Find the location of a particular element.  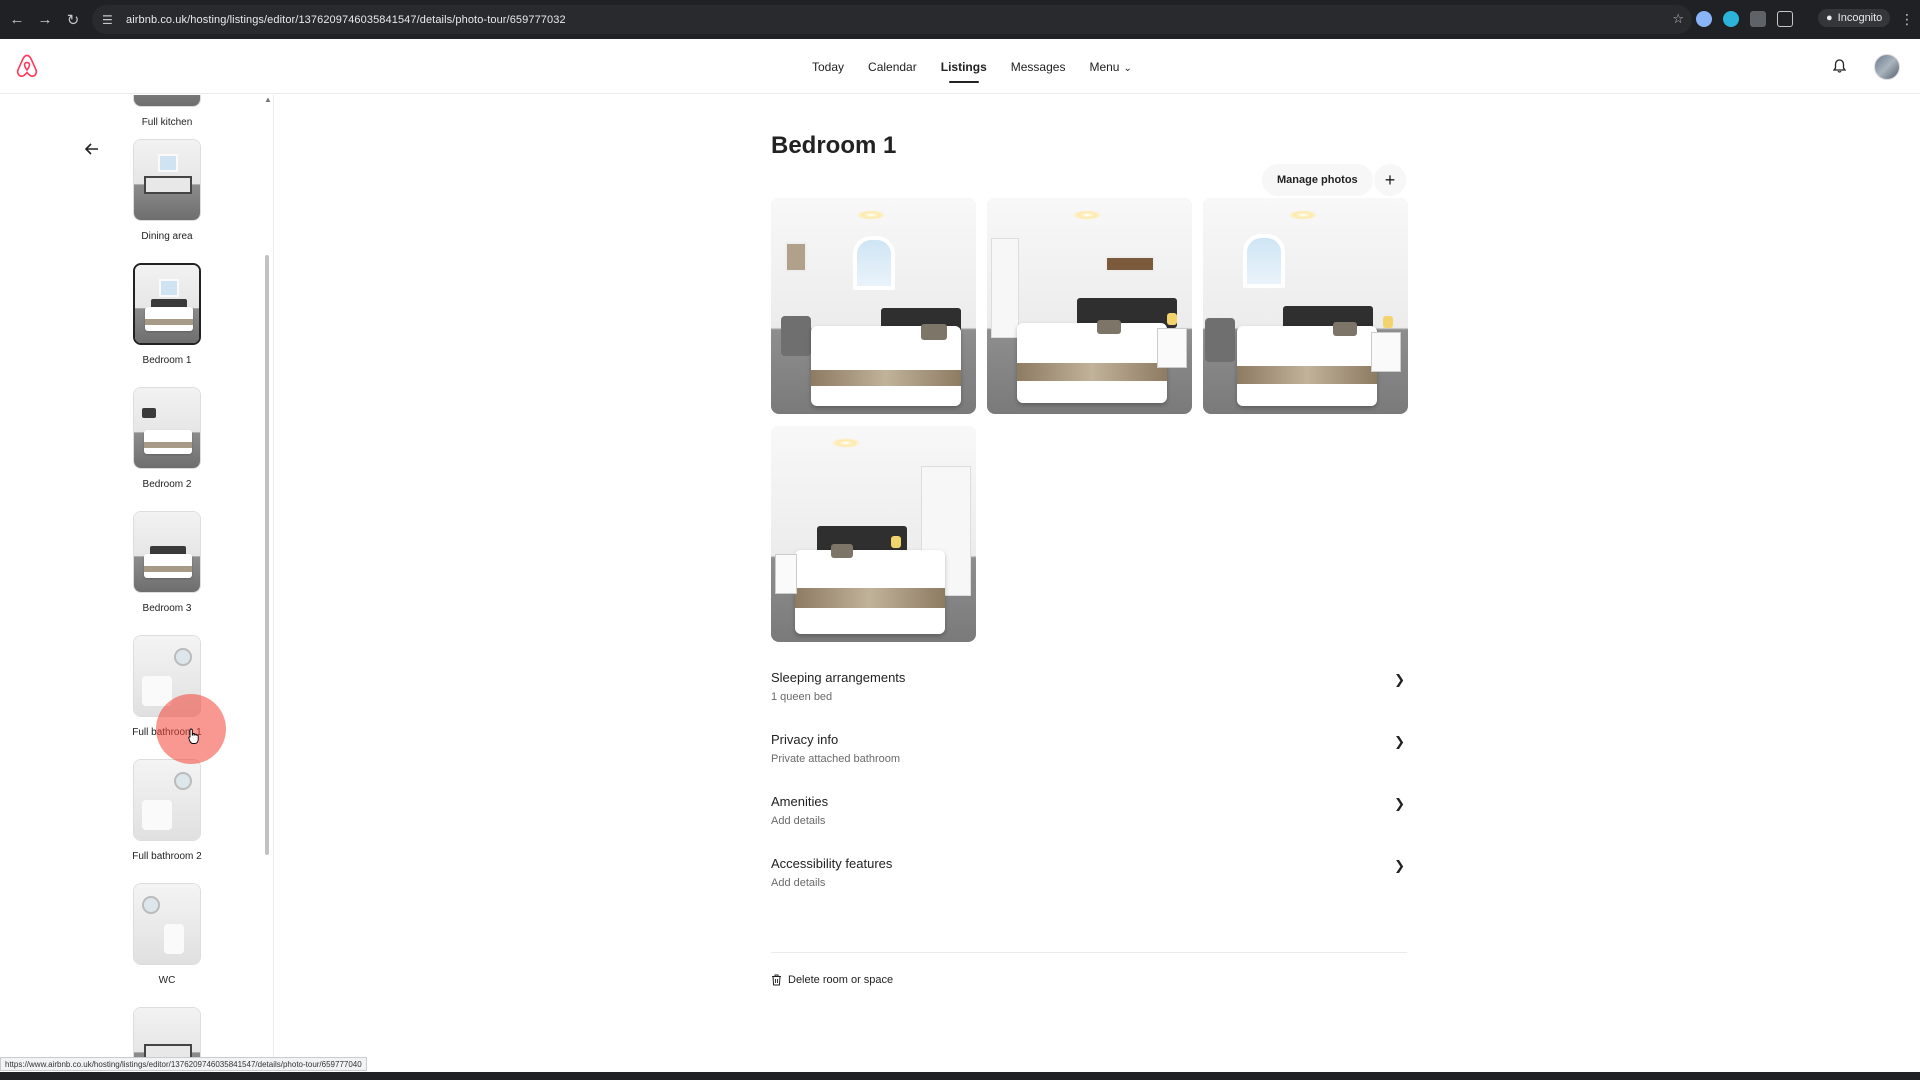

section-sleeping-arrangements: Sleeping arrangements 1 queen bed ❯ is located at coordinates (1089, 695).